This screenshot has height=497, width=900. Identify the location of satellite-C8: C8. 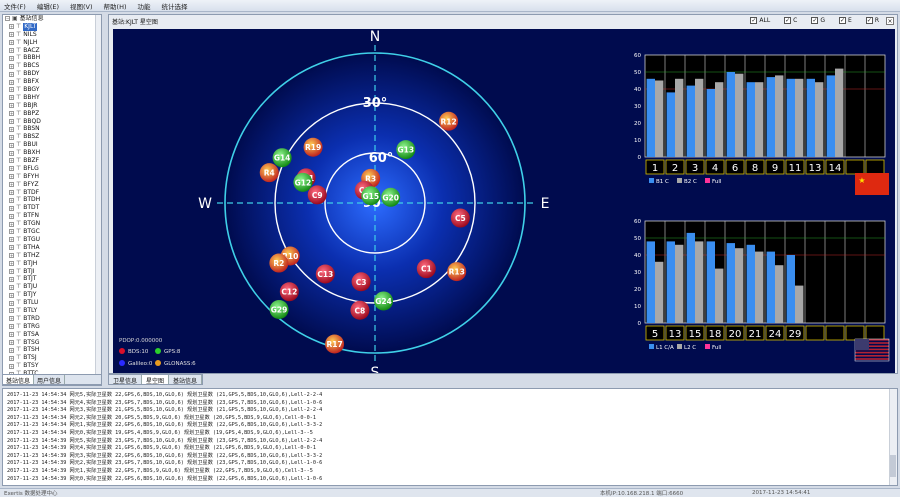
(360, 310).